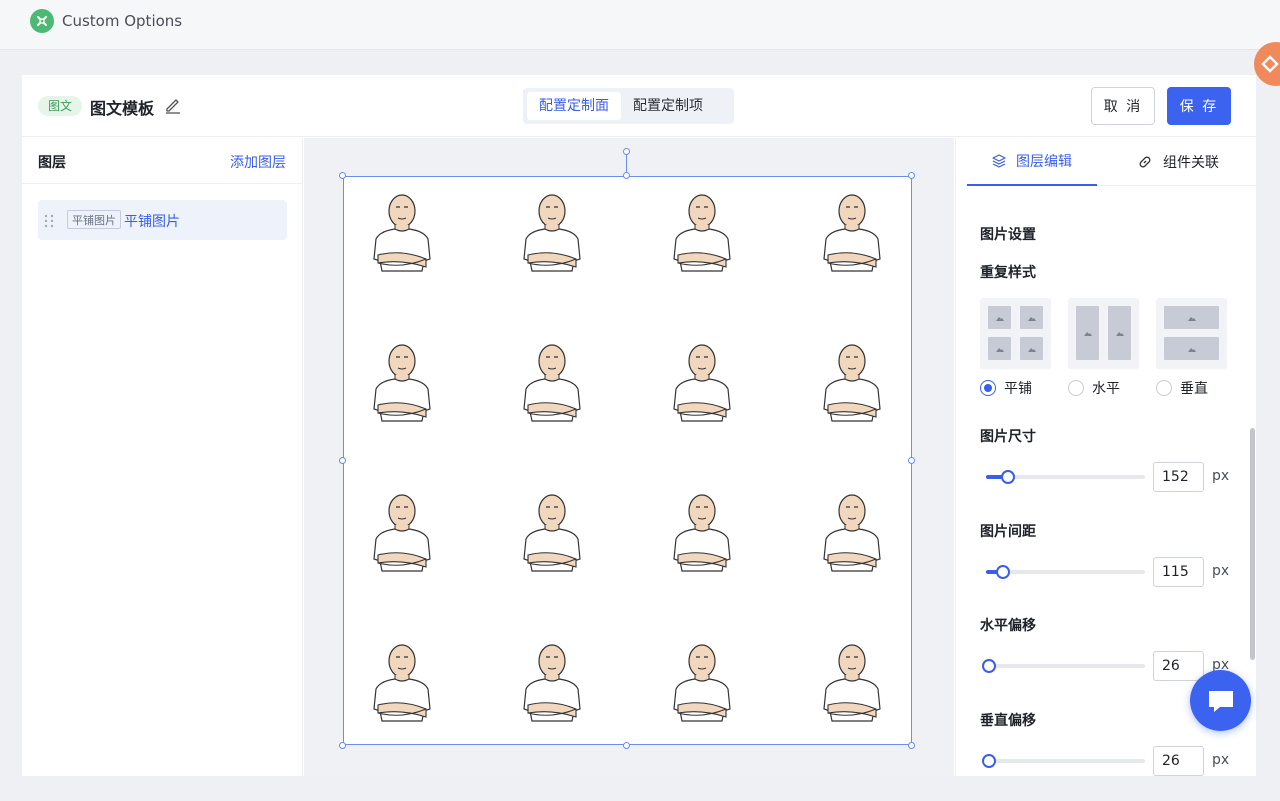 This screenshot has height=801, width=1280. Describe the element at coordinates (94, 219) in the screenshot. I see `layer-type-badge: 平铺图片` at that location.